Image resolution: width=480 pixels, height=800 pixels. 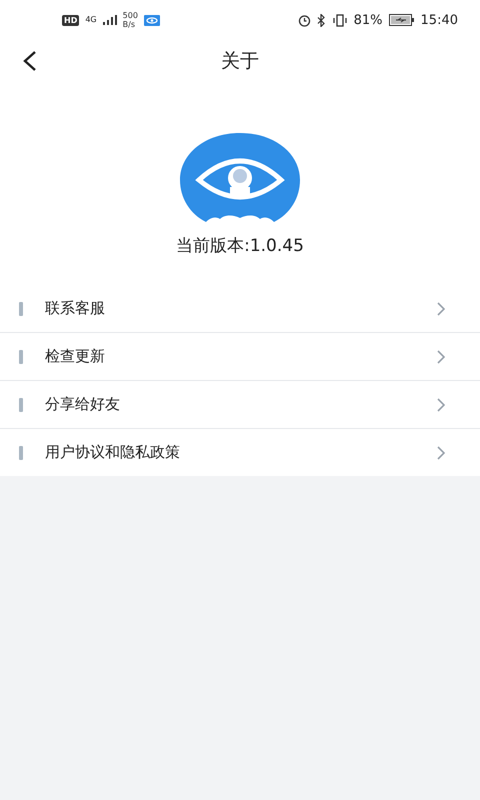 What do you see at coordinates (240, 308) in the screenshot?
I see `menu-item: 联系客服` at bounding box center [240, 308].